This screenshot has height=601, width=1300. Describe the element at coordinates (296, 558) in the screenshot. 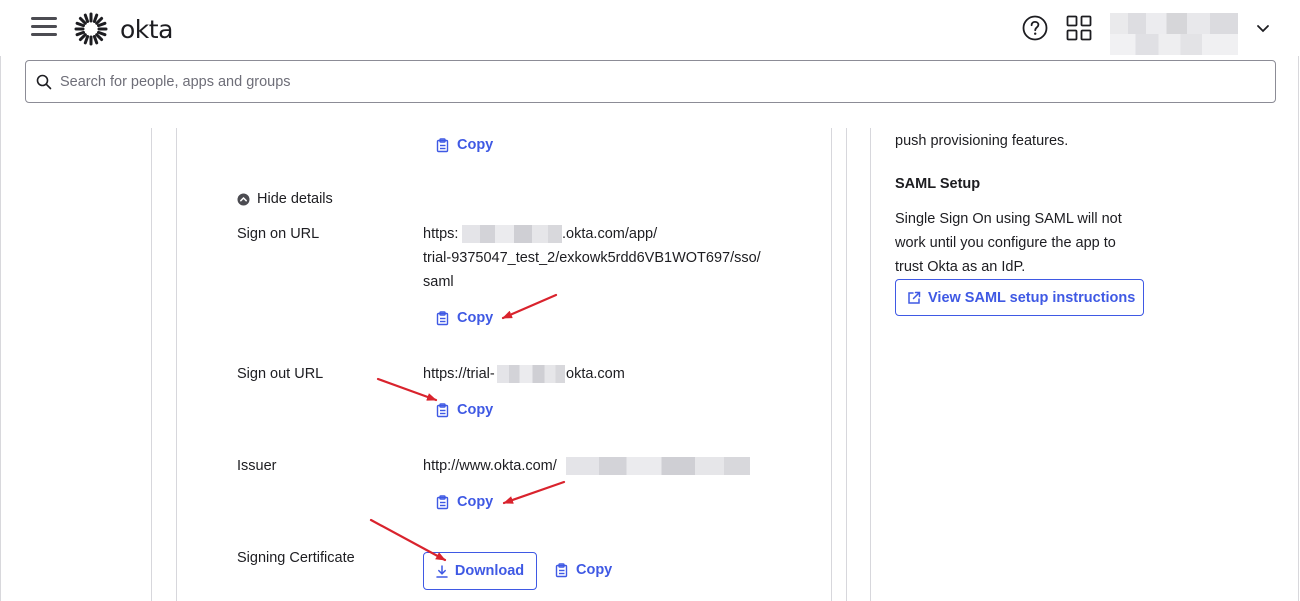

I see `signing-certificate-label: Signing Certificate` at that location.